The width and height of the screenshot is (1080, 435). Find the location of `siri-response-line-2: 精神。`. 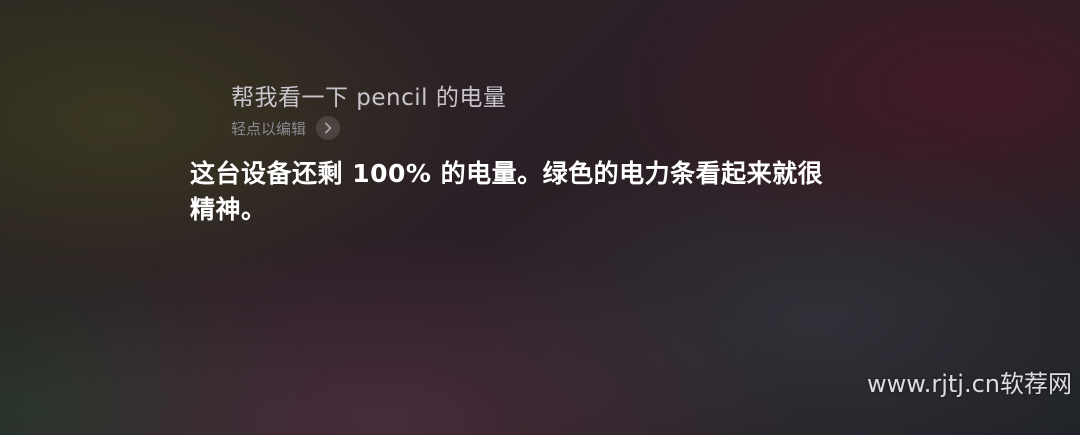

siri-response-line-2: 精神。 is located at coordinates (228, 209).